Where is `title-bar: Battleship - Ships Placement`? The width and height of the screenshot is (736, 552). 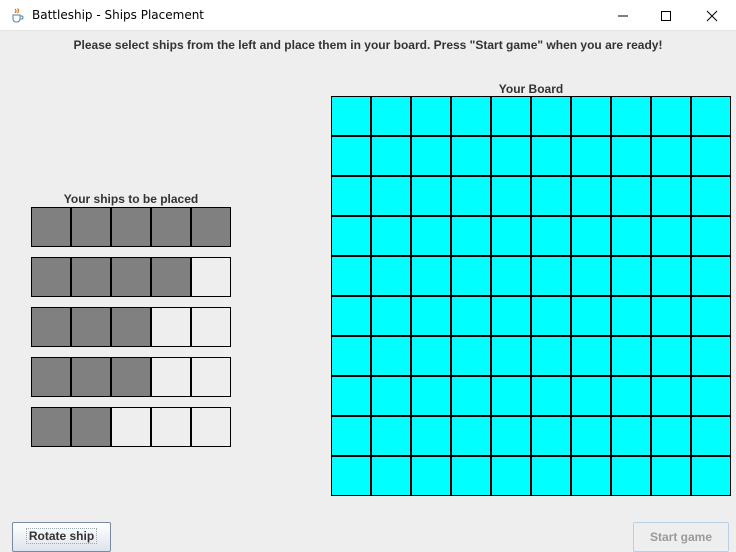 title-bar: Battleship - Ships Placement is located at coordinates (368, 15).